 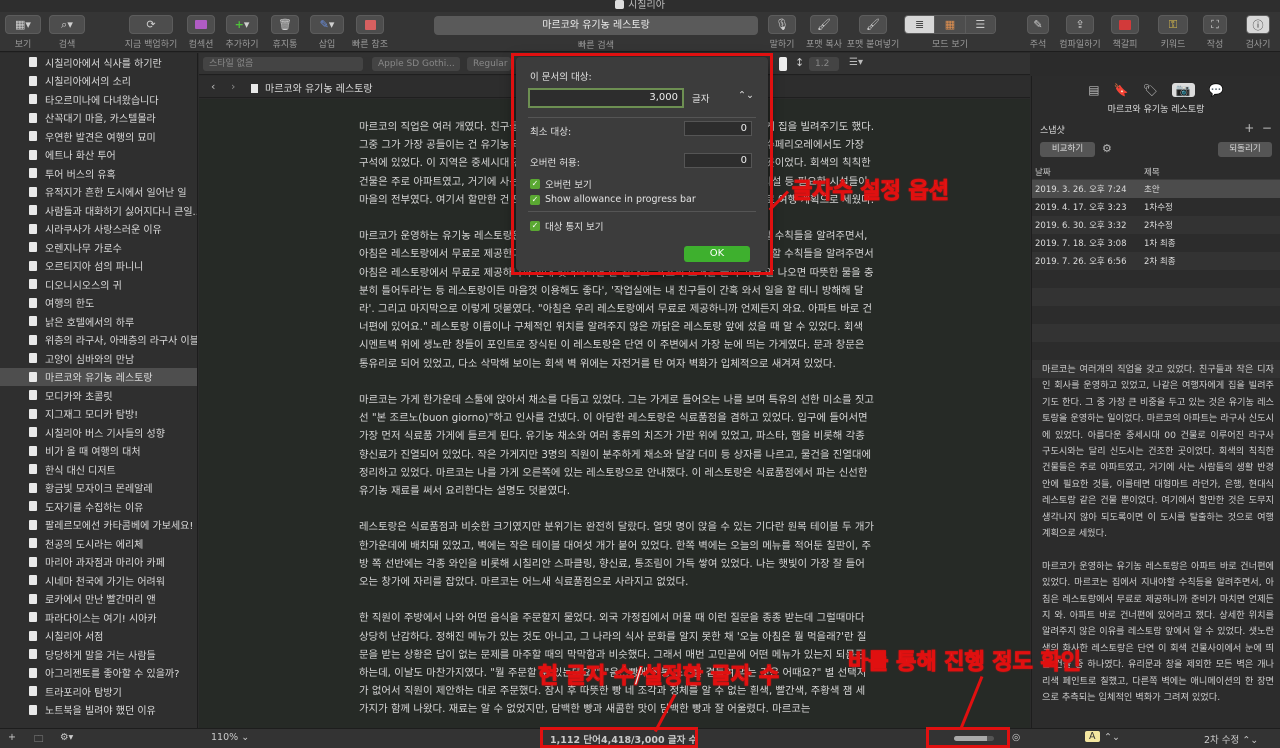 What do you see at coordinates (98, 451) in the screenshot?
I see `binder-item: 비가 올 때 여행의 대처` at bounding box center [98, 451].